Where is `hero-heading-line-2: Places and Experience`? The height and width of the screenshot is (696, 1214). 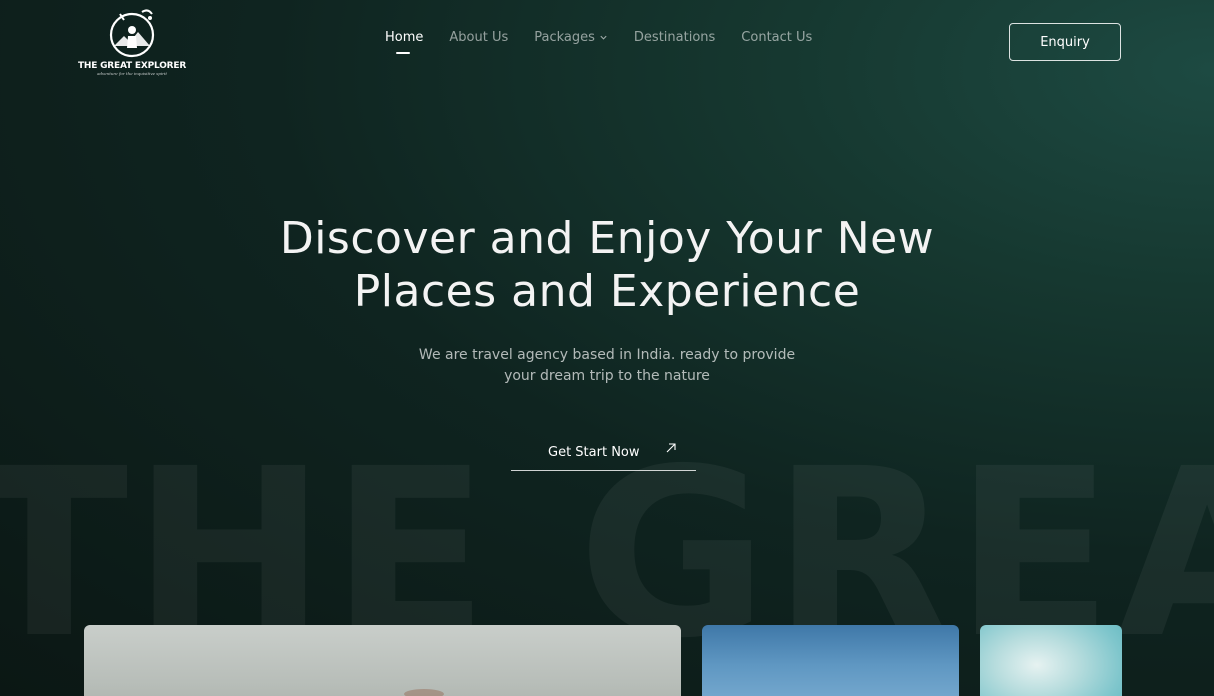
hero-heading-line-2: Places and Experience is located at coordinates (607, 291).